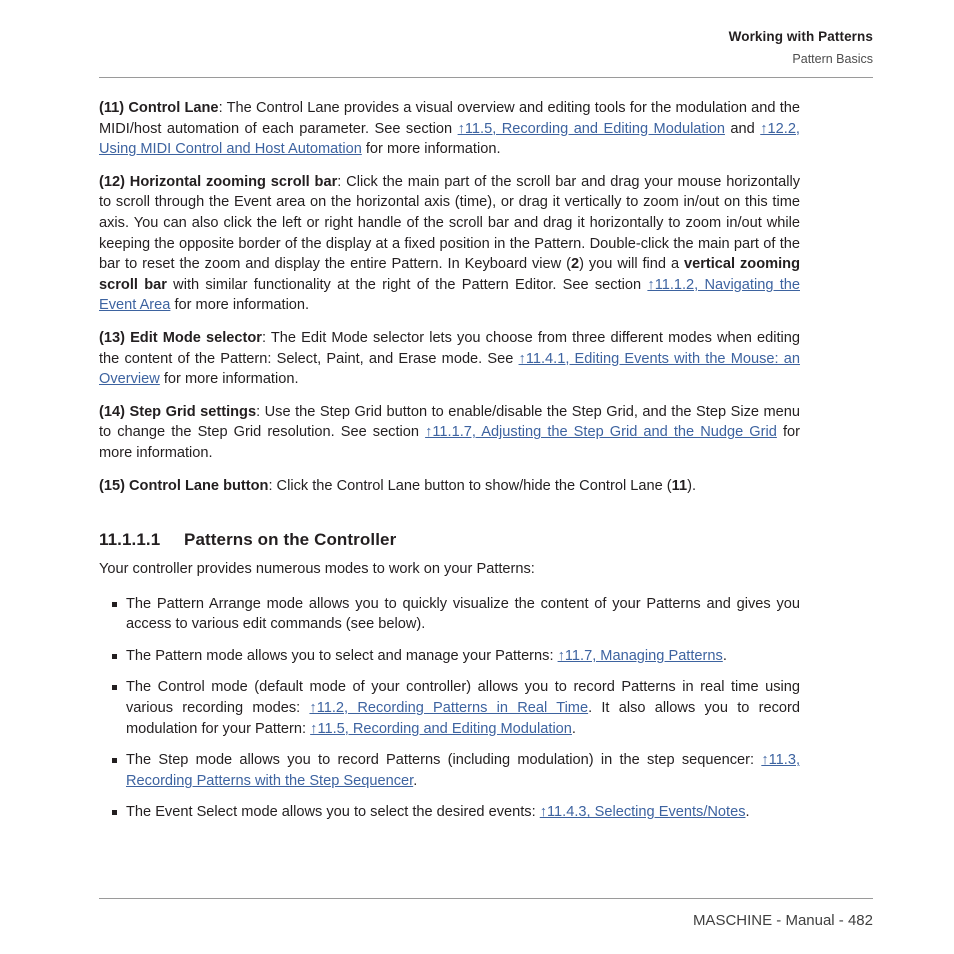  Describe the element at coordinates (832, 59) in the screenshot. I see `header-section-subtitle: Pattern Basics` at that location.